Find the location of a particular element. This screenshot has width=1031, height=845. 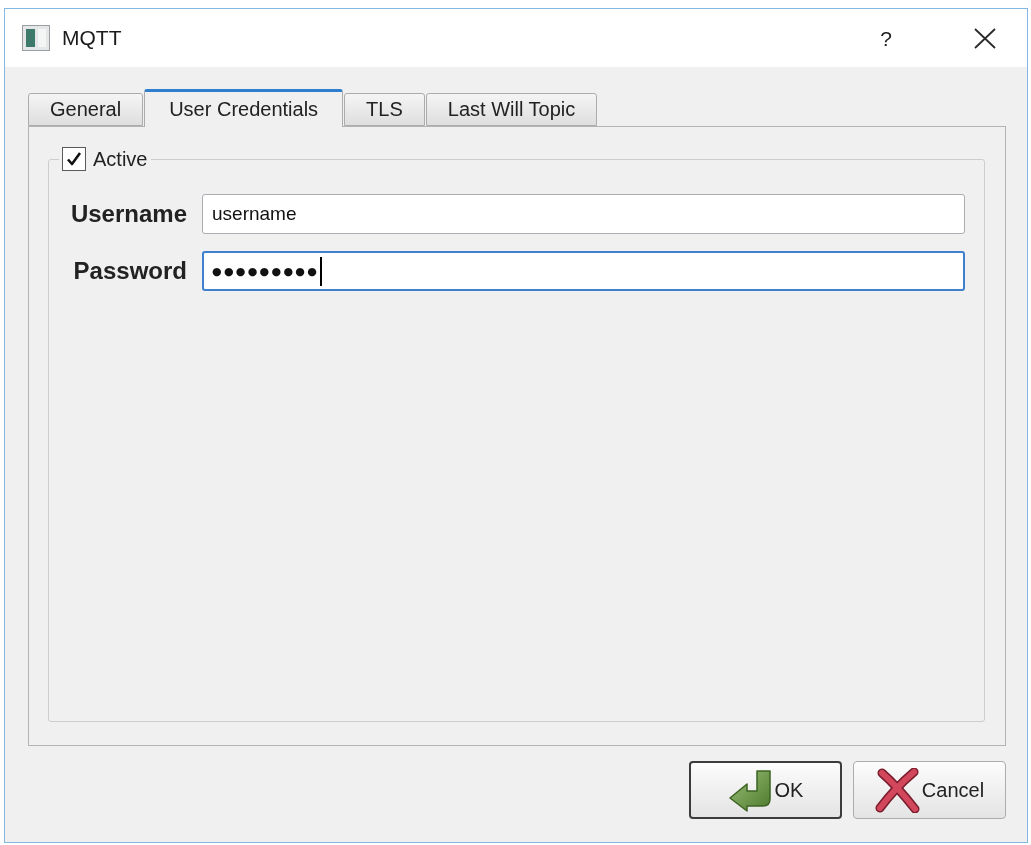

tab: Last Will Topic is located at coordinates (511, 109).